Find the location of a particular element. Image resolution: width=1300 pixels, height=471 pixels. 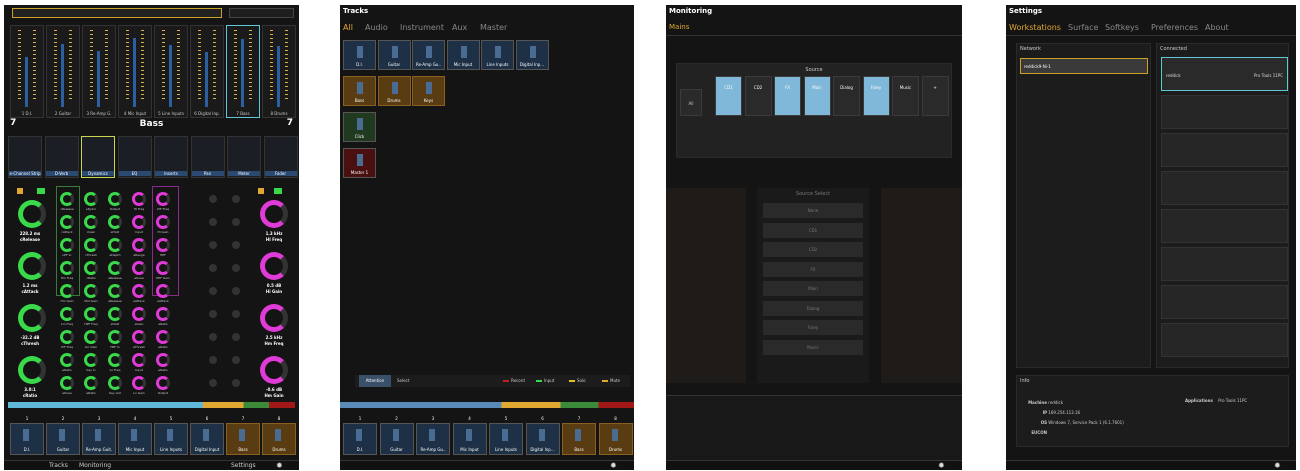

gear-icon: ✹ is located at coordinates (1277, 465).